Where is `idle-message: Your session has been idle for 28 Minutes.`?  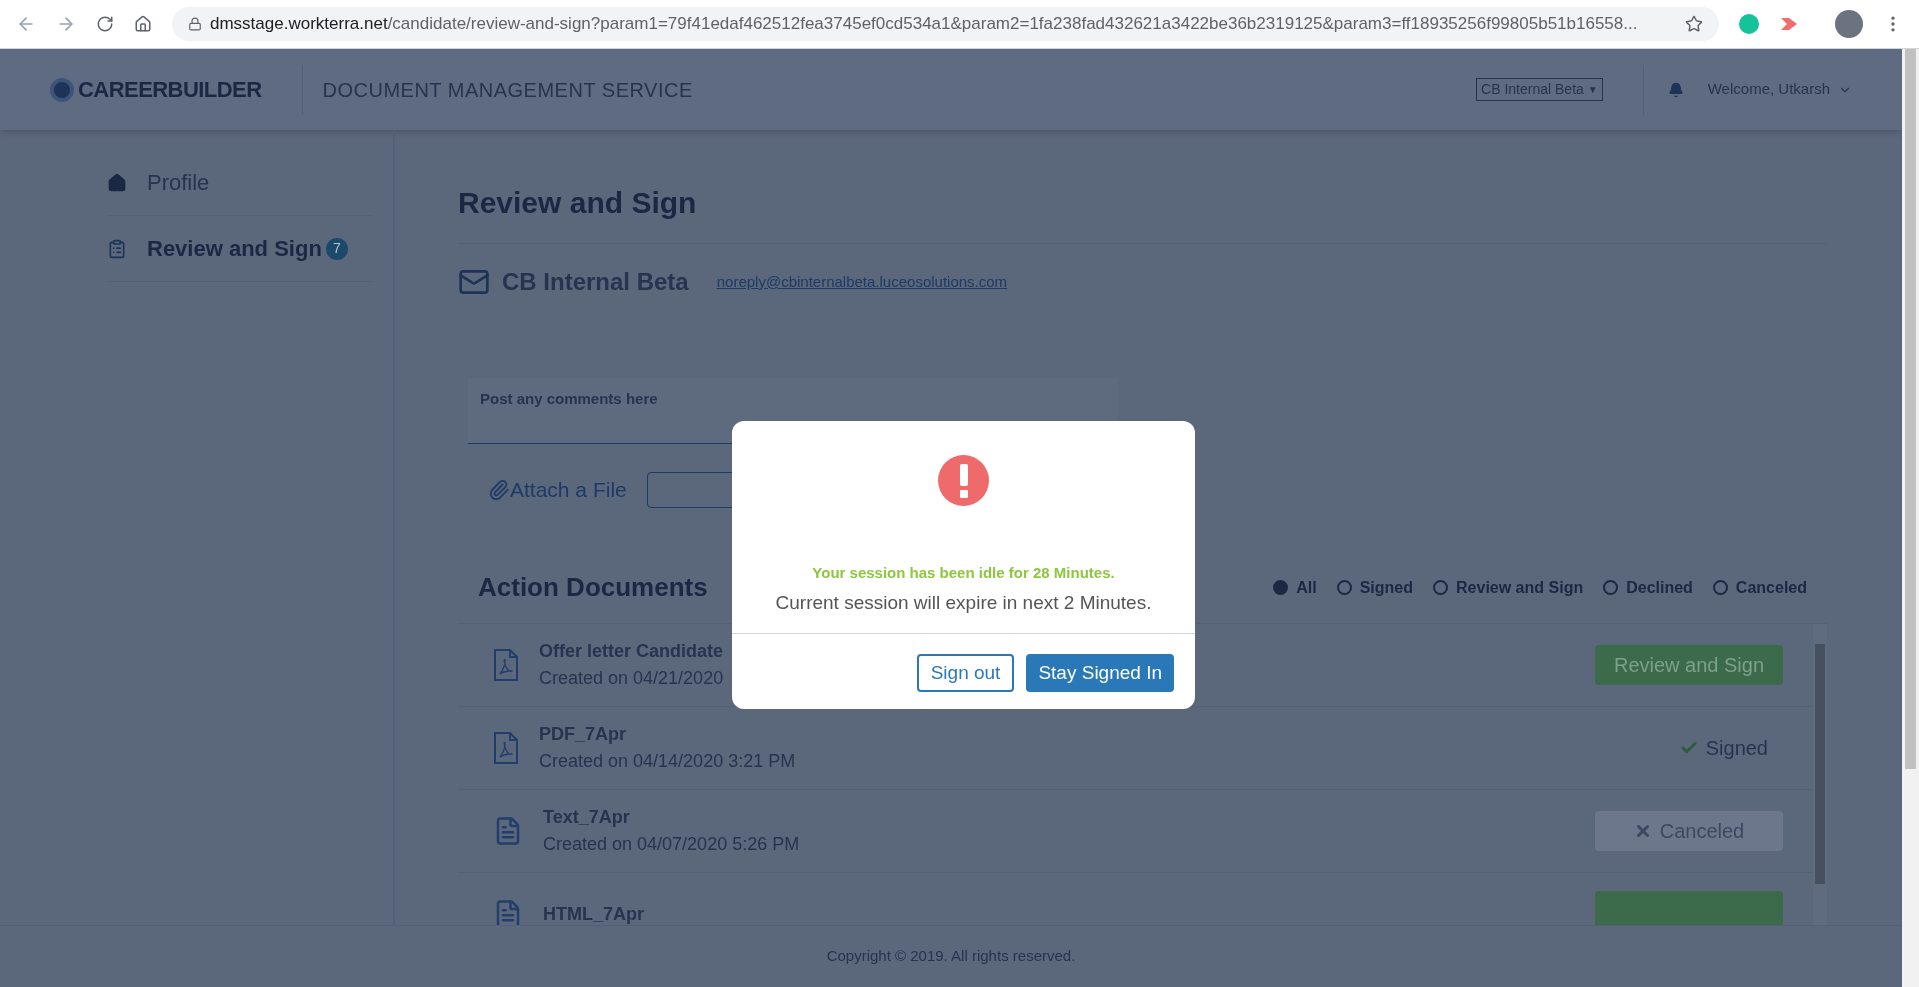
idle-message: Your session has been idle for 28 Minutes. is located at coordinates (963, 573).